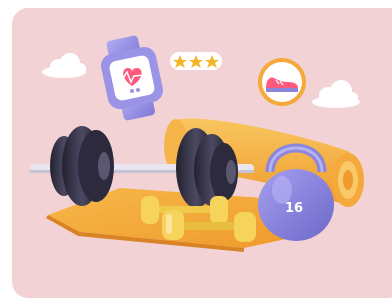  Describe the element at coordinates (282, 82) in the screenshot. I see `sneaker-badge` at that location.